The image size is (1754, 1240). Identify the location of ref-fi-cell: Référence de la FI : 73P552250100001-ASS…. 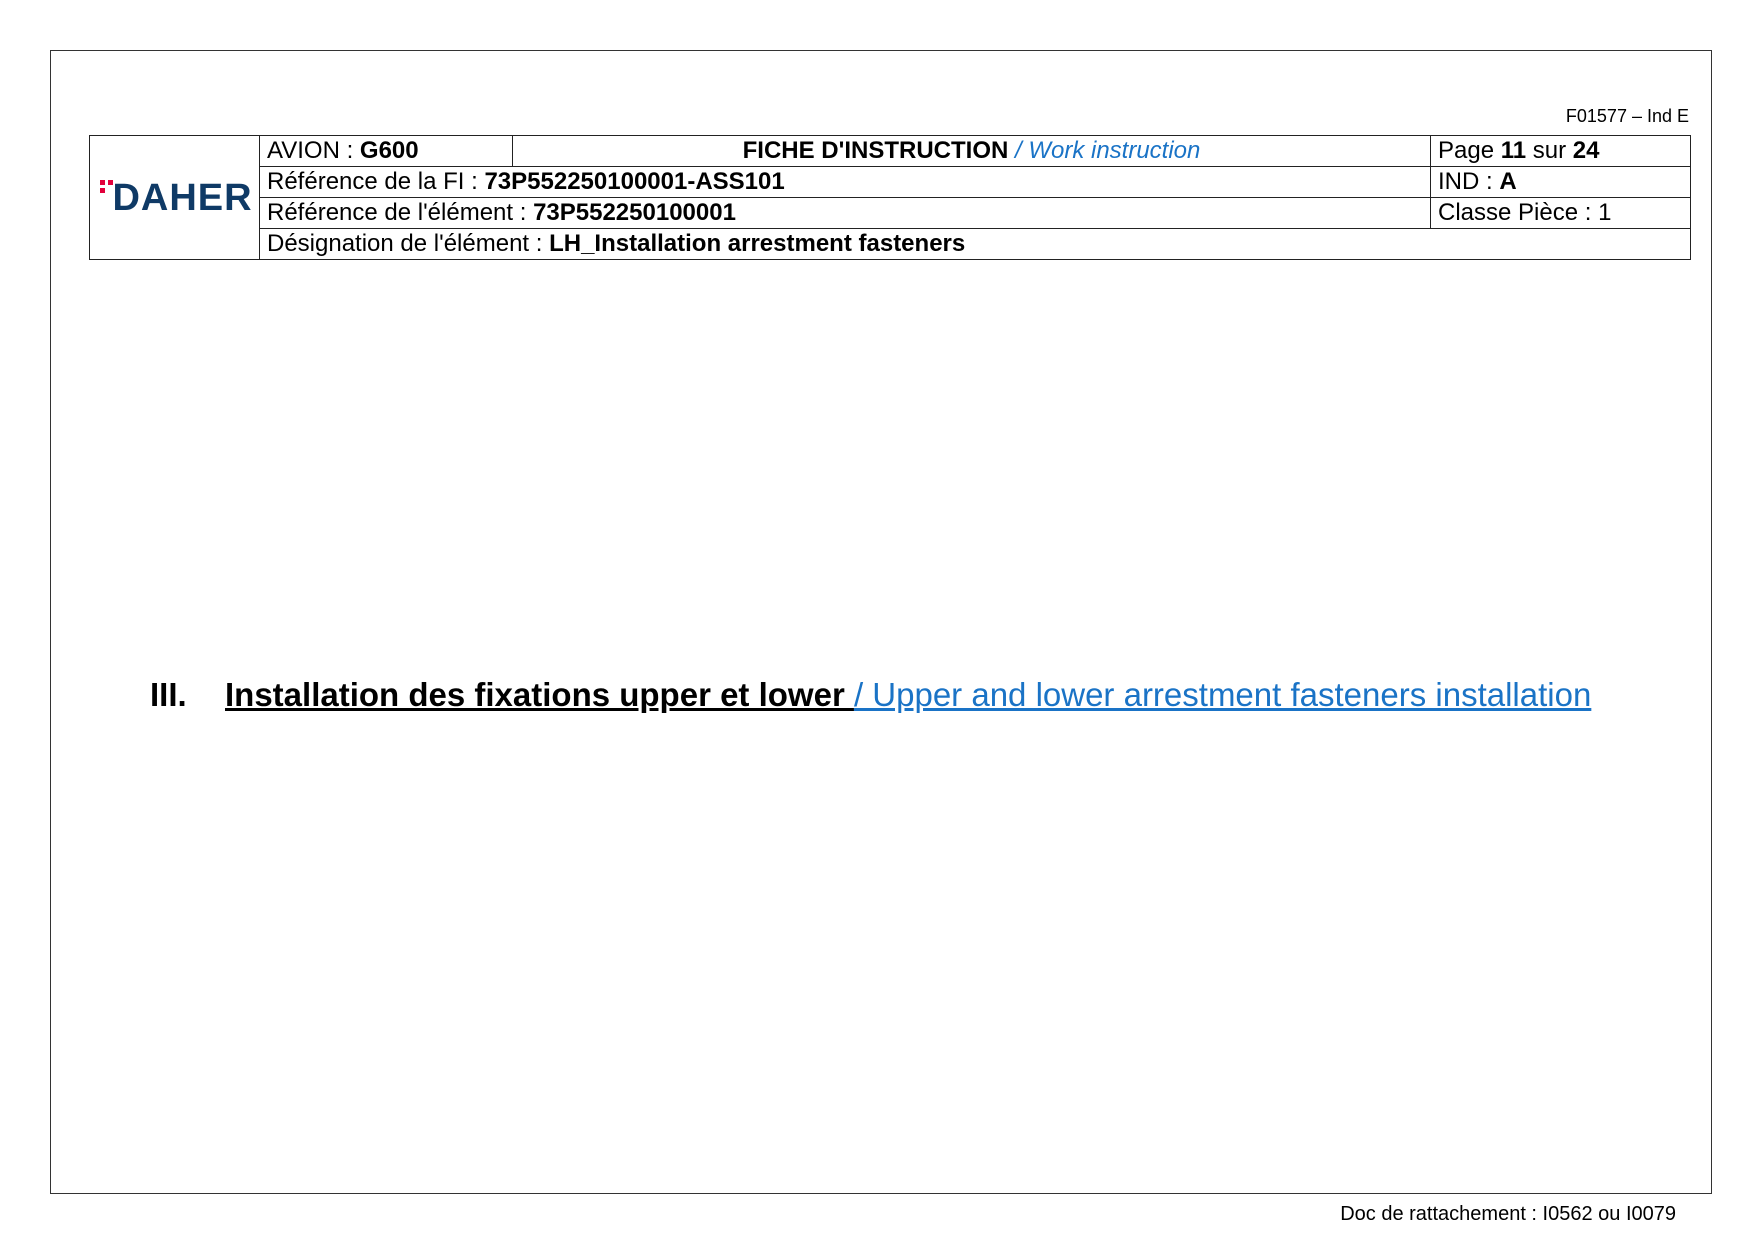
(845, 182).